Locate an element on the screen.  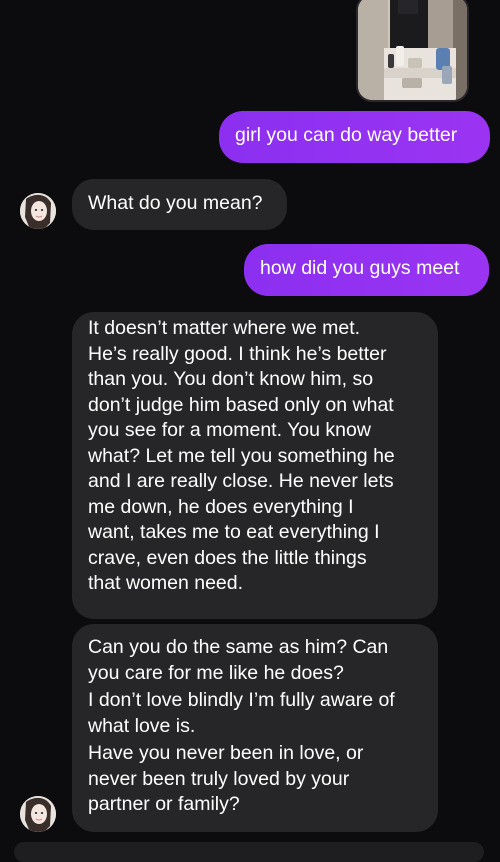
message-line: than you. You don’t know him, so is located at coordinates (231, 379).